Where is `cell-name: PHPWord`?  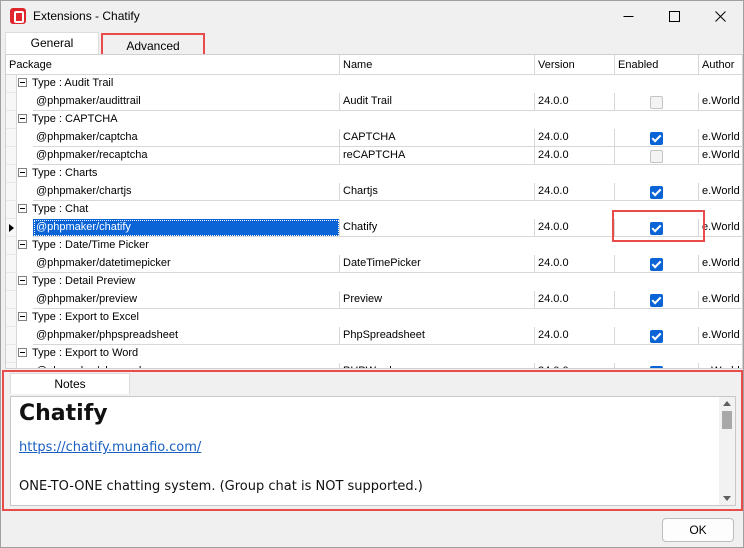
cell-name: PHPWord is located at coordinates (437, 365).